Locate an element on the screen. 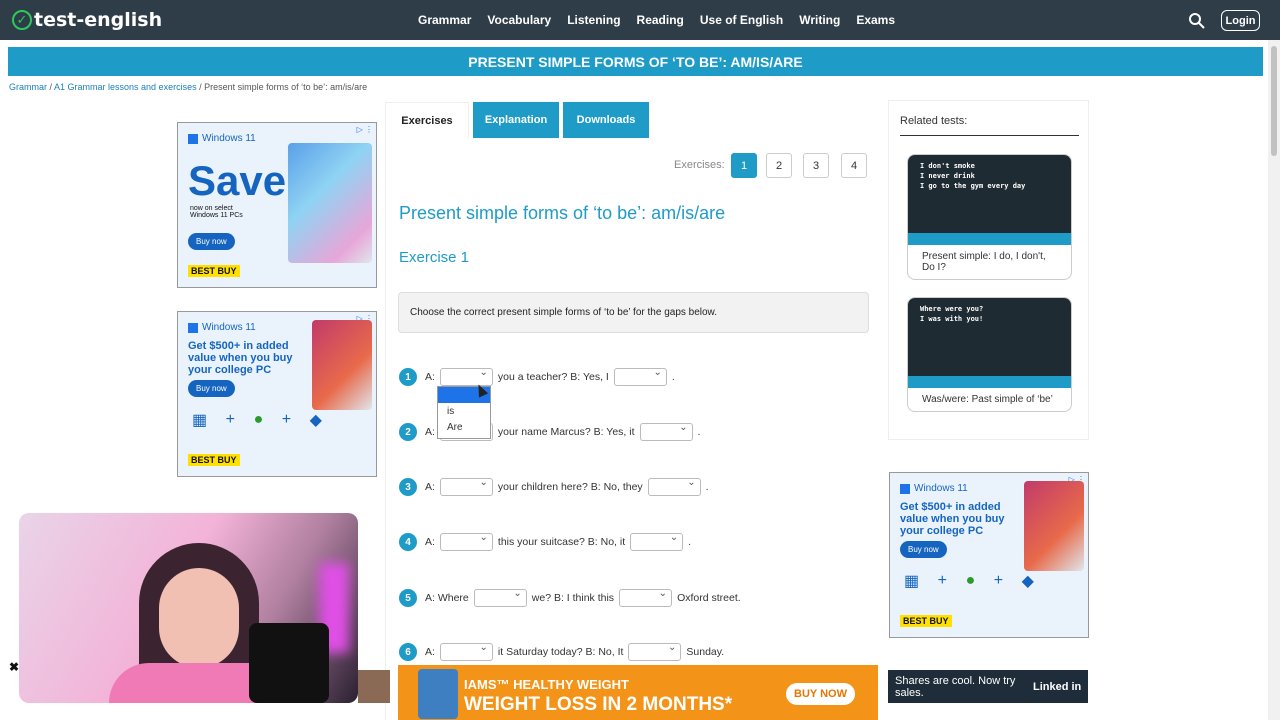 The width and height of the screenshot is (1280, 720). product-package-image is located at coordinates (438, 694).